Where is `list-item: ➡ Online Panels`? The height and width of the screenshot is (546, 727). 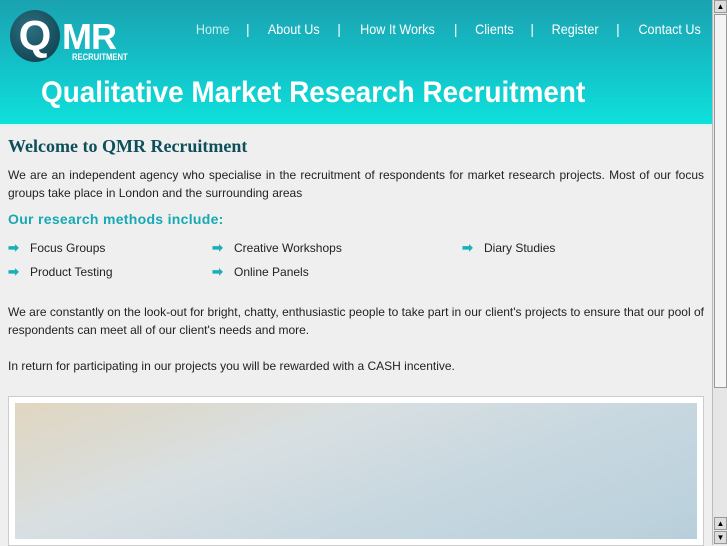 list-item: ➡ Online Panels is located at coordinates (337, 272).